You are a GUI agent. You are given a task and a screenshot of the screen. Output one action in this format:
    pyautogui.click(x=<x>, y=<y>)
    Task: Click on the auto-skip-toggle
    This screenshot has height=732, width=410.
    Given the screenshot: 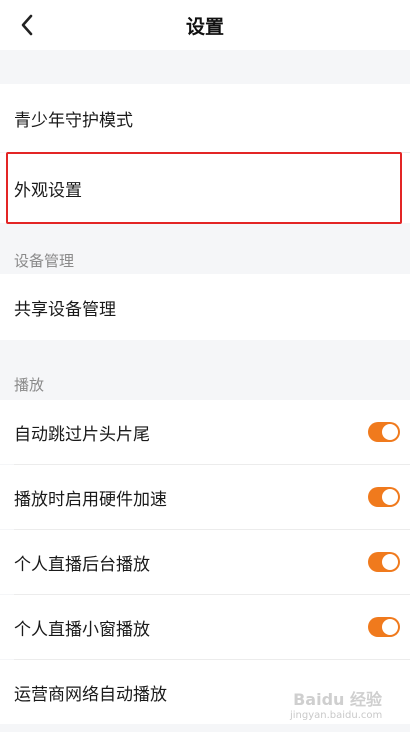 What is the action you would take?
    pyautogui.click(x=384, y=432)
    